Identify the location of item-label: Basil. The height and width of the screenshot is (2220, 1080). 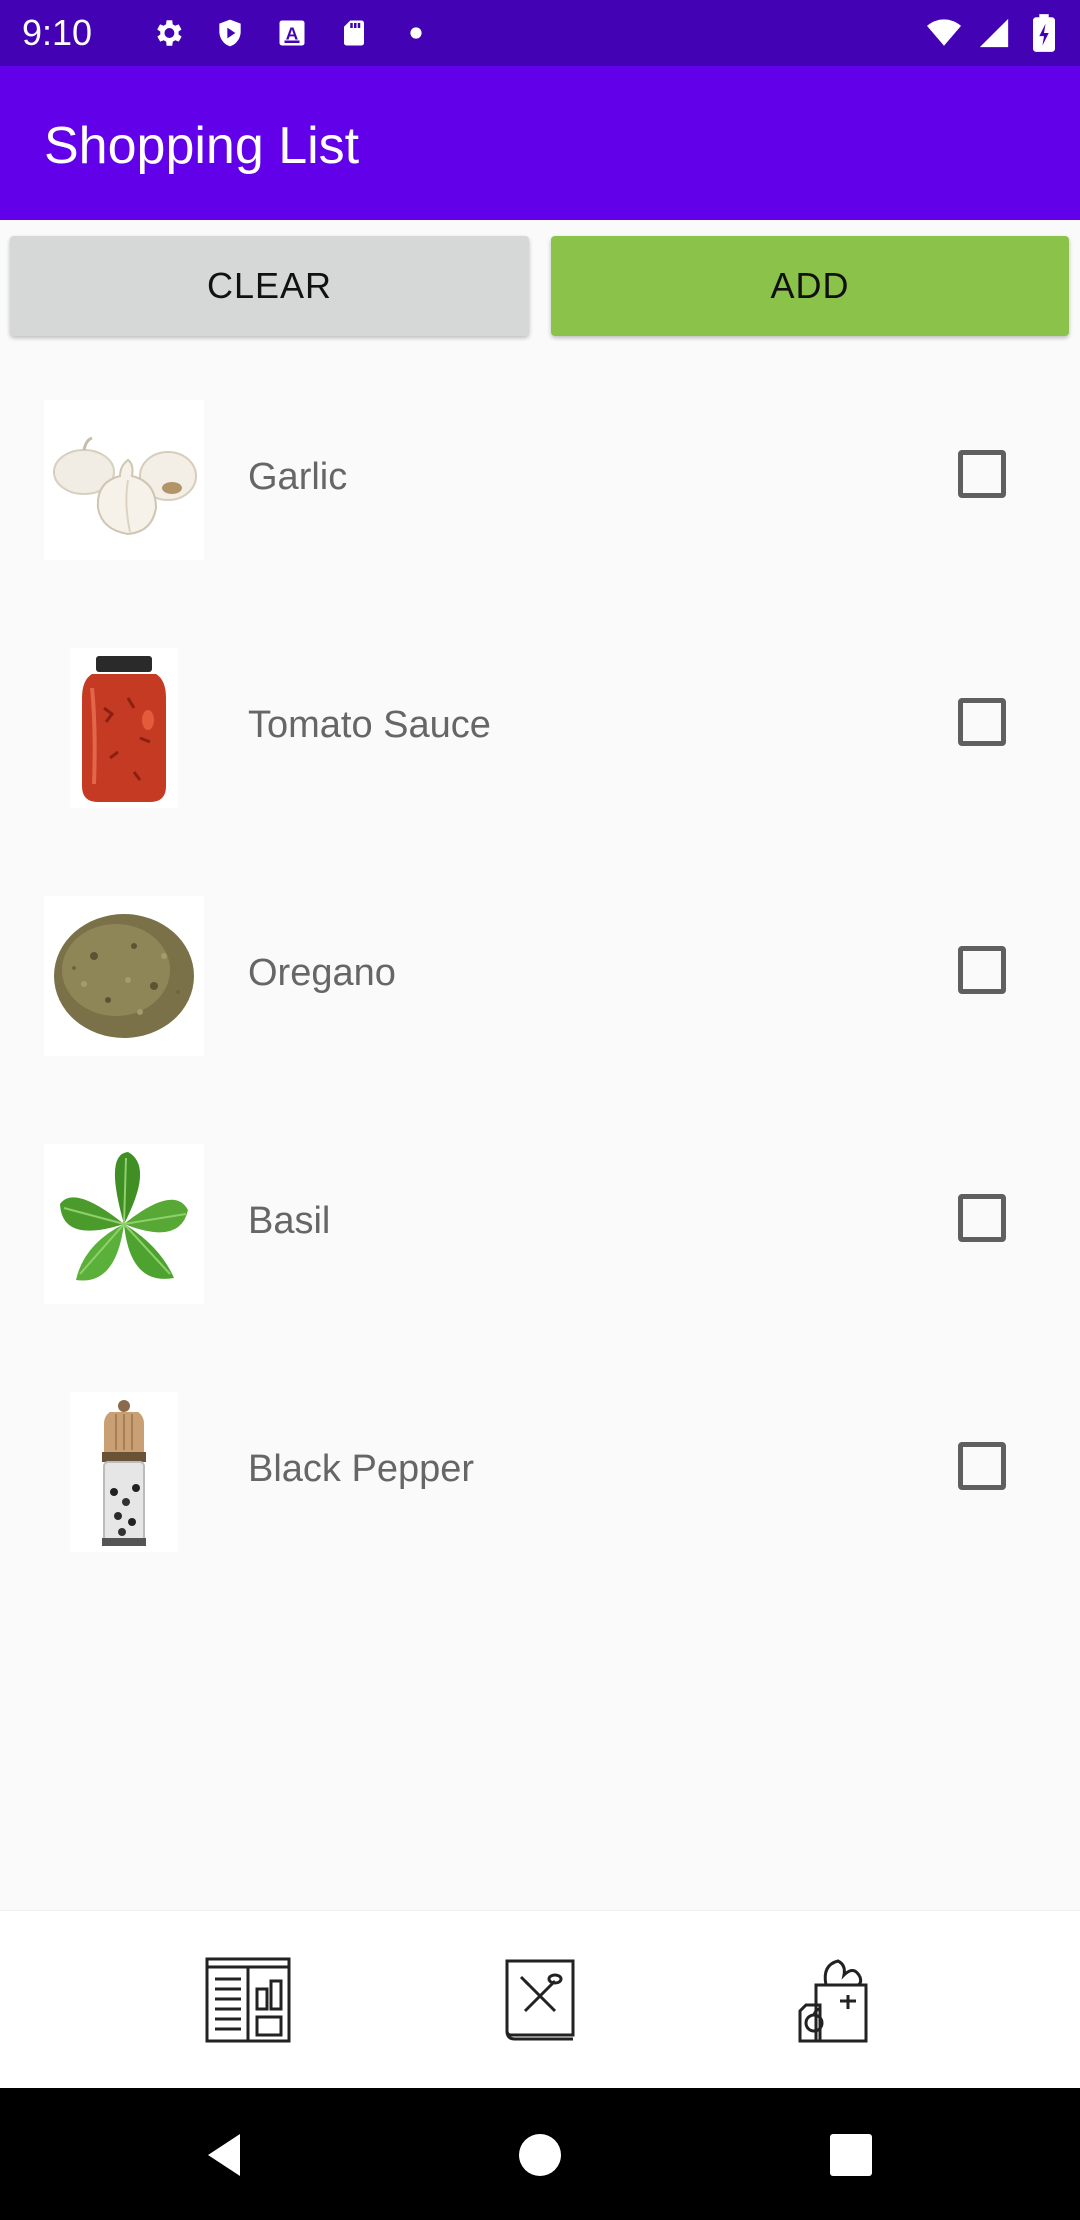
(289, 1221).